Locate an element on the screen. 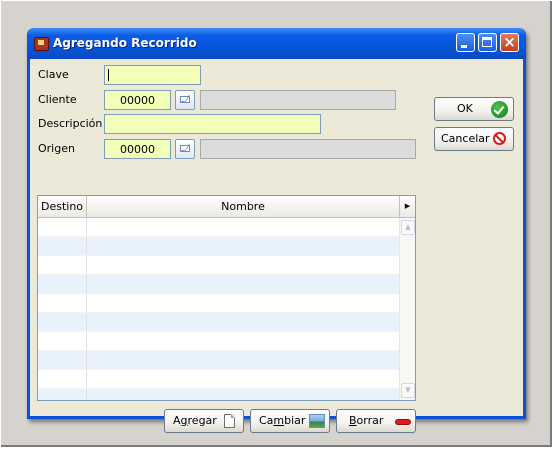 The width and height of the screenshot is (555, 449). cliente-code-input is located at coordinates (137, 100).